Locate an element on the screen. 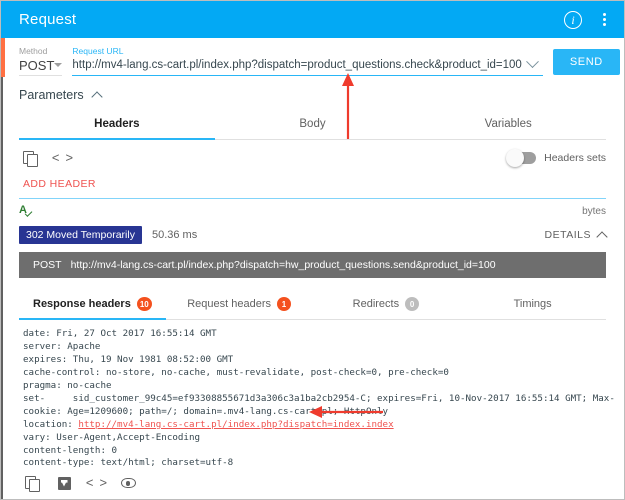 This screenshot has width=625, height=500. request-tabs: Headers Body Variables is located at coordinates (312, 125).